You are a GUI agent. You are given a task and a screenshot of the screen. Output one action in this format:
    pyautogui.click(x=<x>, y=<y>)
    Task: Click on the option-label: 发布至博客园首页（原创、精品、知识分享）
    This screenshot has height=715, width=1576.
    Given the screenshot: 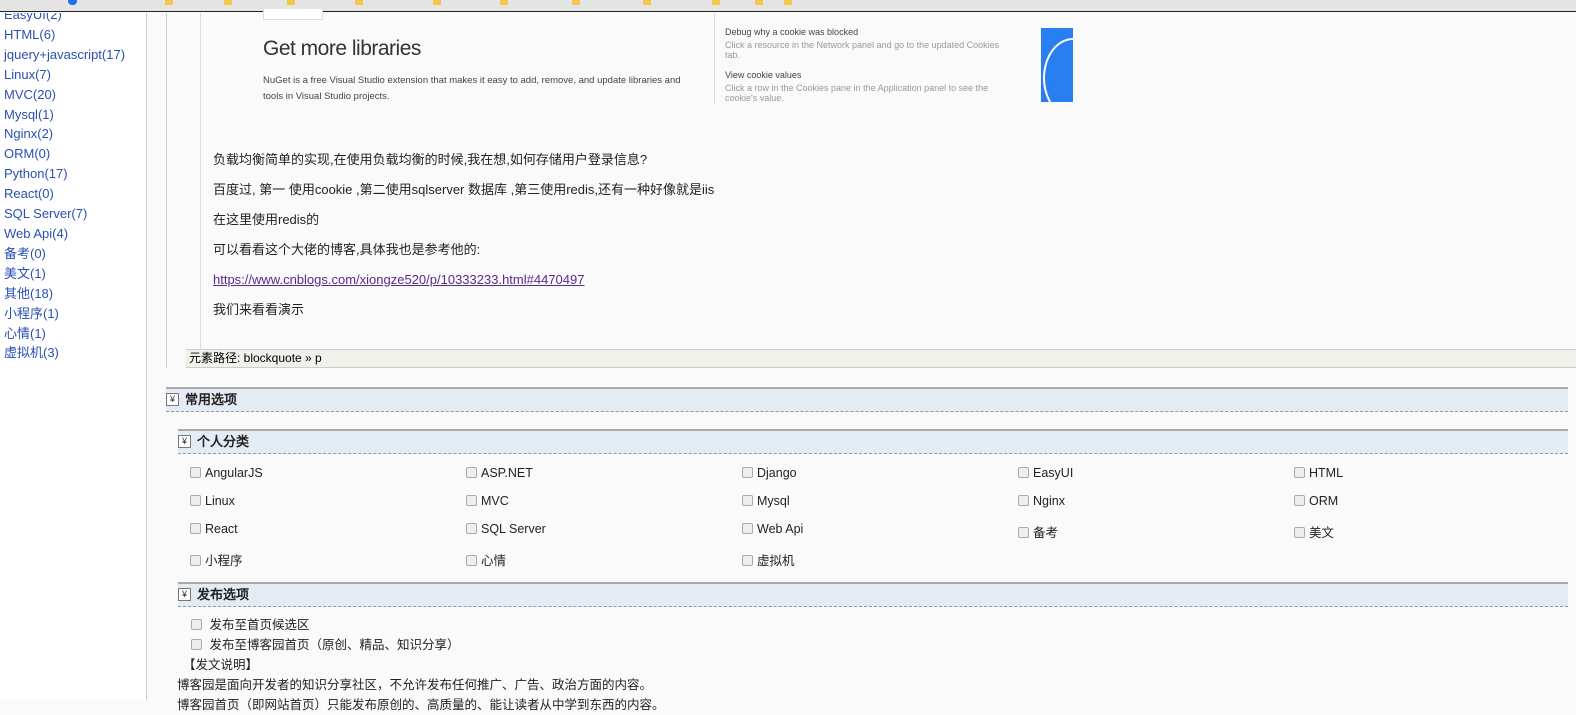 What is the action you would take?
    pyautogui.click(x=334, y=645)
    